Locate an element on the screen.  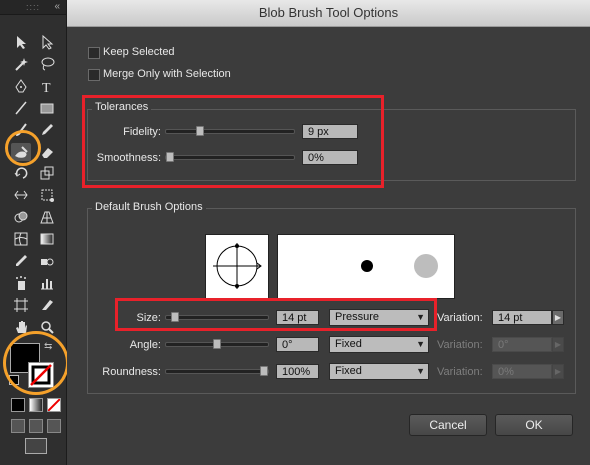
size-highlight-box is located at coordinates (276, 314).